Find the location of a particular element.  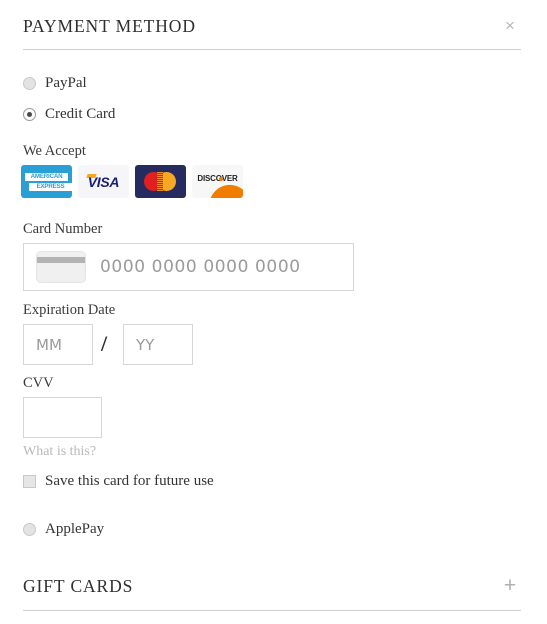

save-card-checkbox is located at coordinates (29, 481).